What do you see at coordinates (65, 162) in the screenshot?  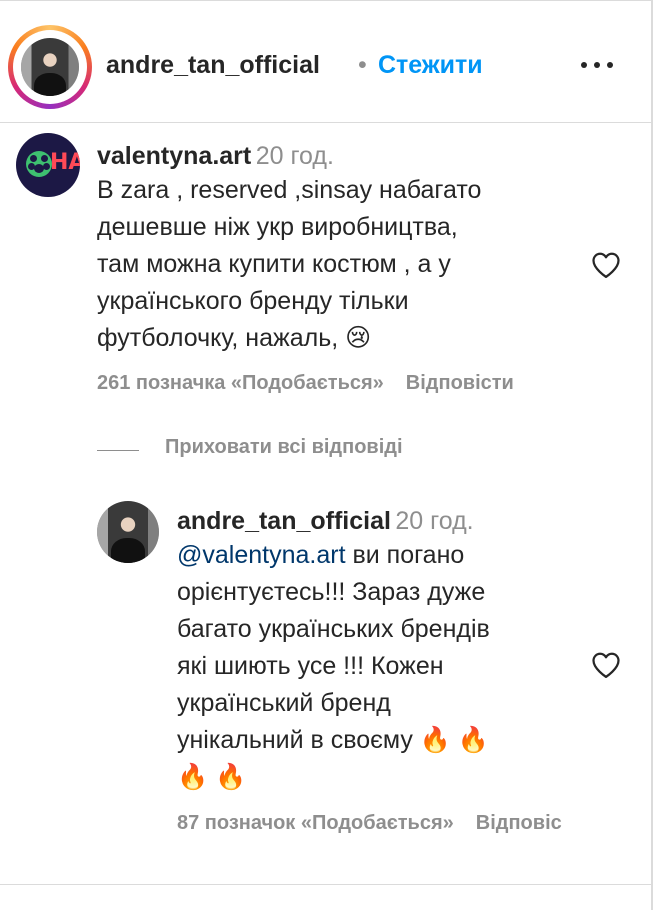 I see `avatar-logo-text: HA` at bounding box center [65, 162].